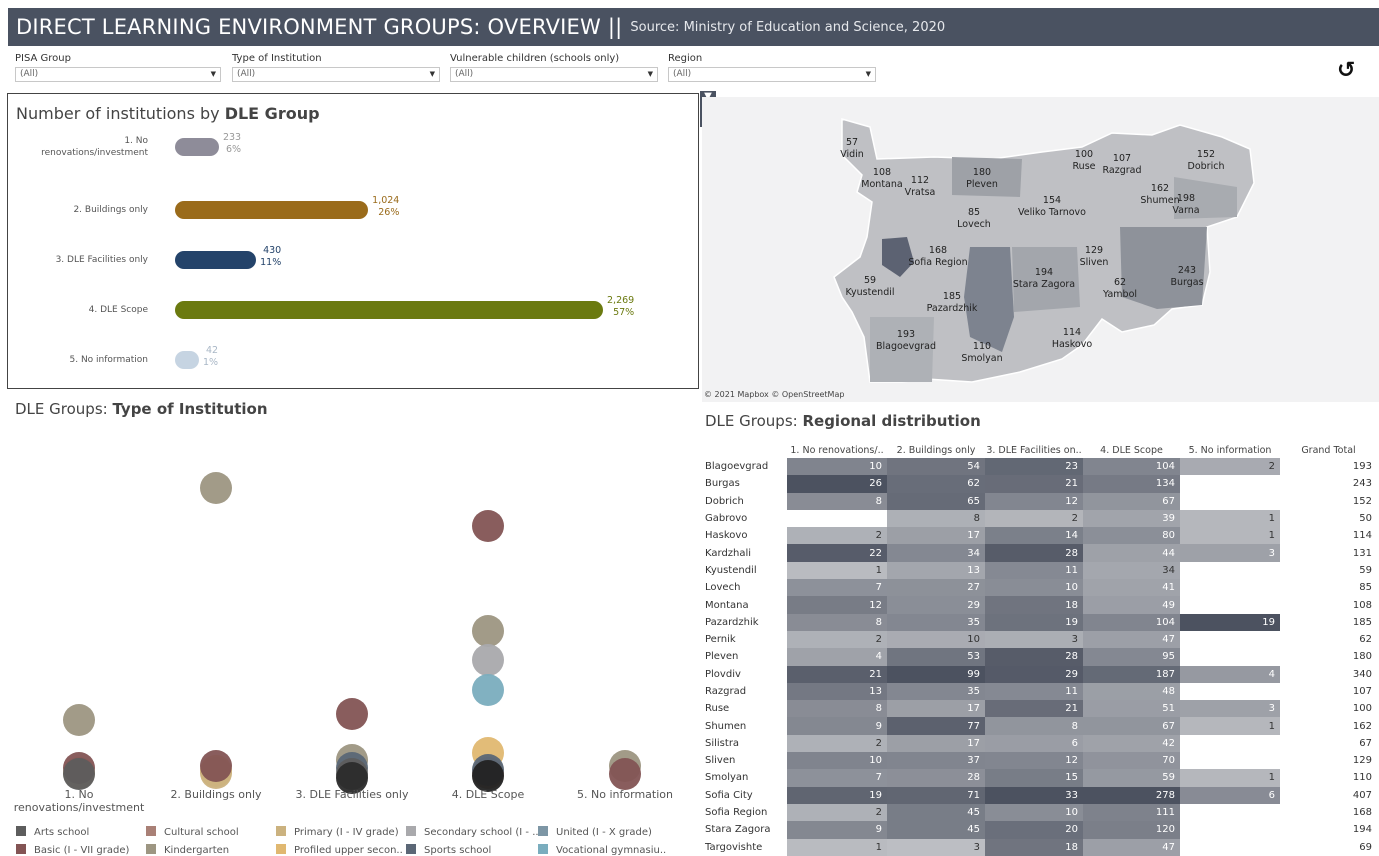  What do you see at coordinates (1039, 726) in the screenshot?
I see `table-row: Shumen 9 77 8 67 1 162` at bounding box center [1039, 726].